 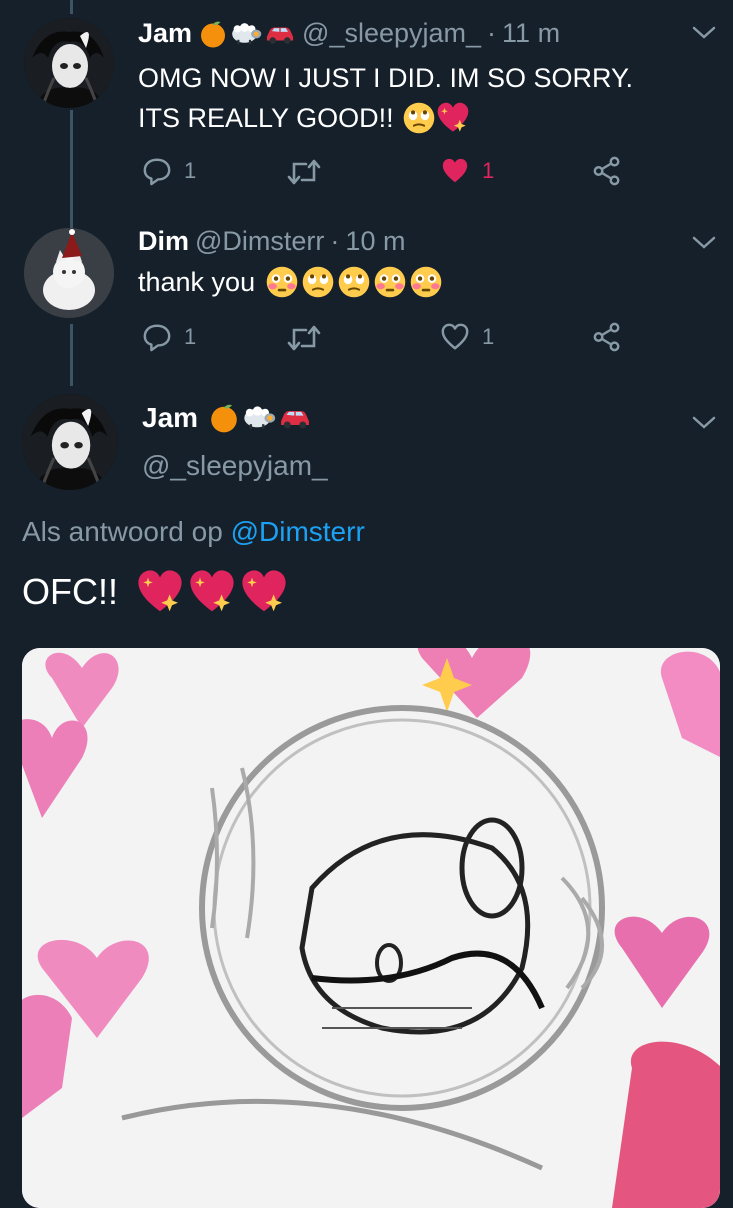 I want to click on thread-line-mid, so click(x=71, y=169).